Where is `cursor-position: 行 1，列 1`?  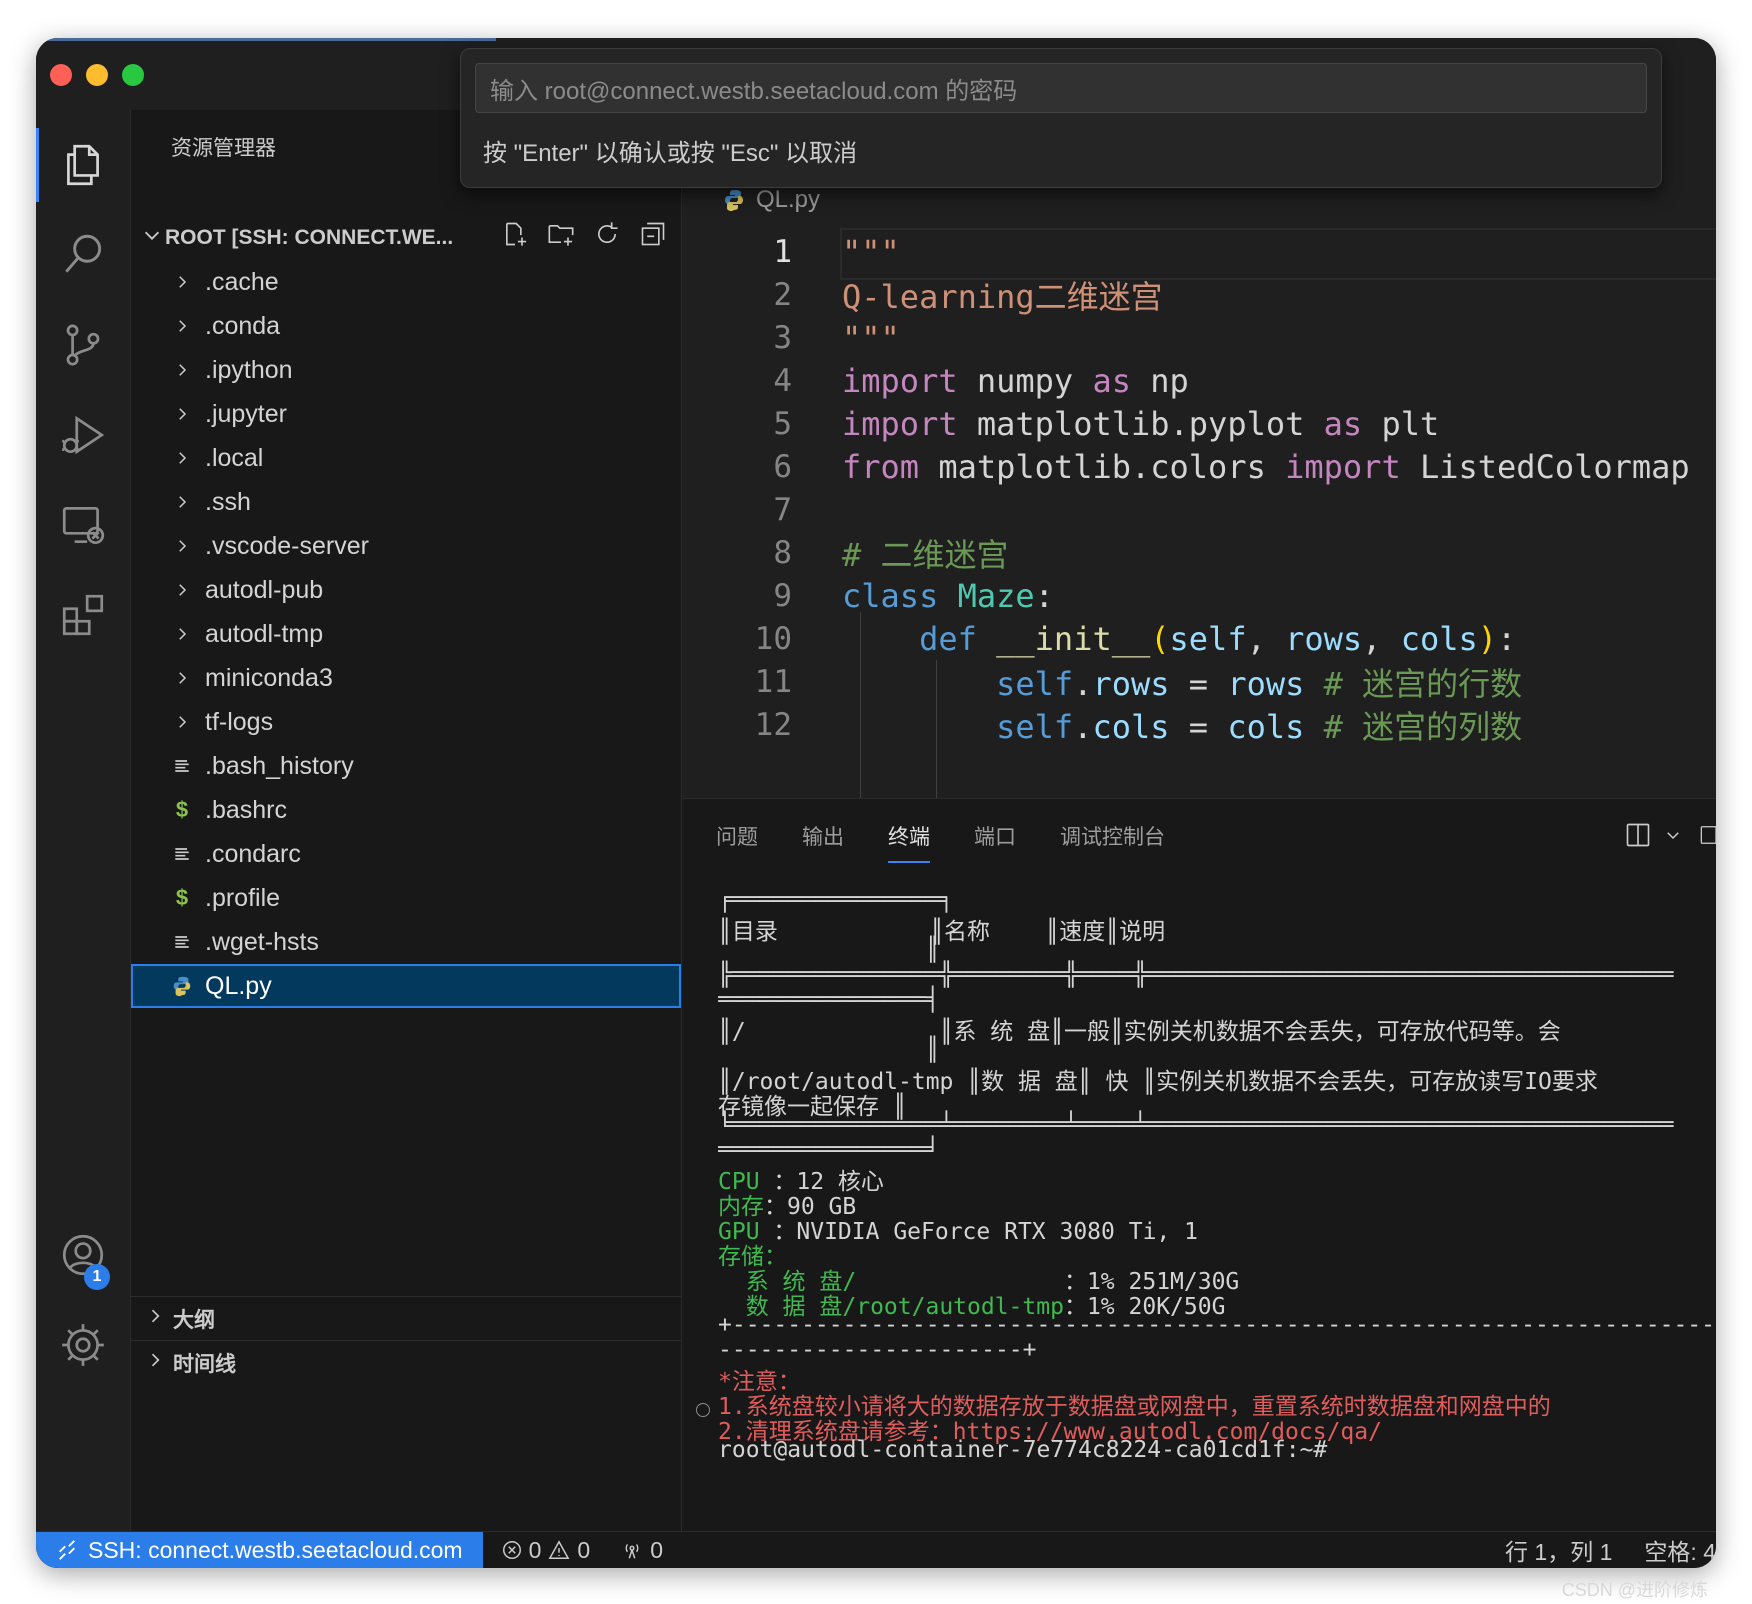
cursor-position: 行 1，列 1 is located at coordinates (1558, 1550).